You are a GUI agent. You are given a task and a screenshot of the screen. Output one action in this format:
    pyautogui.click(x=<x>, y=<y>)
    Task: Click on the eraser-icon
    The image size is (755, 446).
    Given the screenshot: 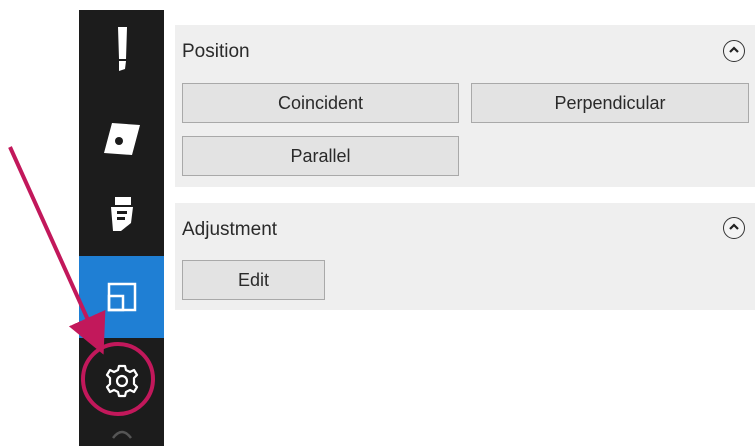 What is the action you would take?
    pyautogui.click(x=122, y=139)
    